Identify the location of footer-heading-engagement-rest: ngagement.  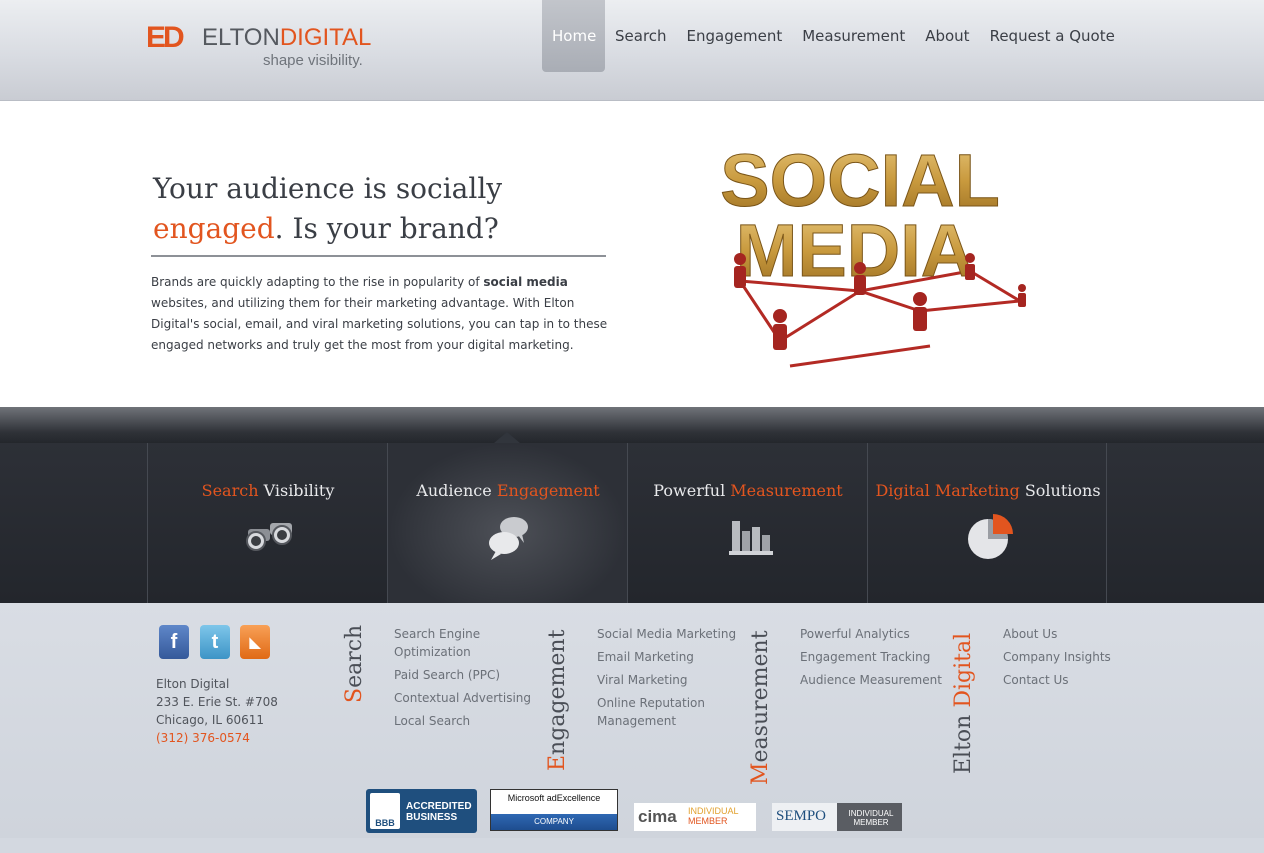
(557, 692).